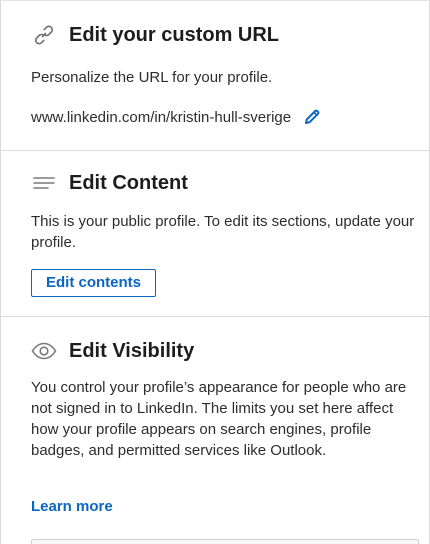  Describe the element at coordinates (128, 182) in the screenshot. I see `edit-content-title: Edit Content` at that location.